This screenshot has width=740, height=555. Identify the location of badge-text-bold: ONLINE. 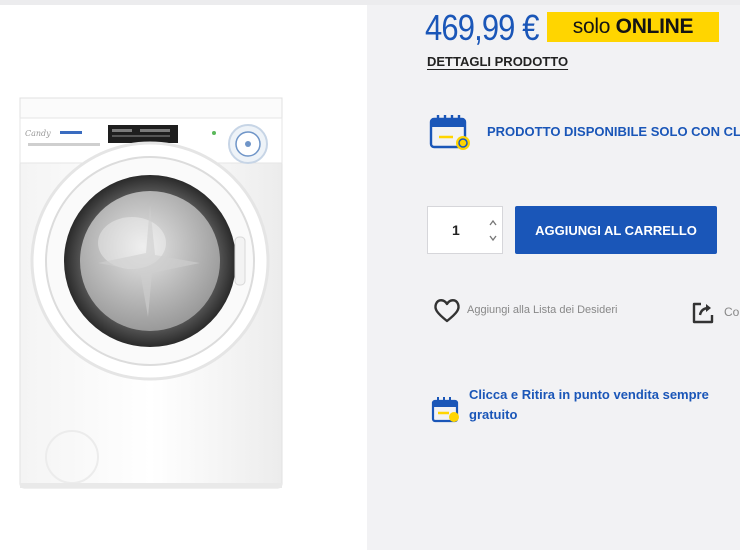
(654, 26).